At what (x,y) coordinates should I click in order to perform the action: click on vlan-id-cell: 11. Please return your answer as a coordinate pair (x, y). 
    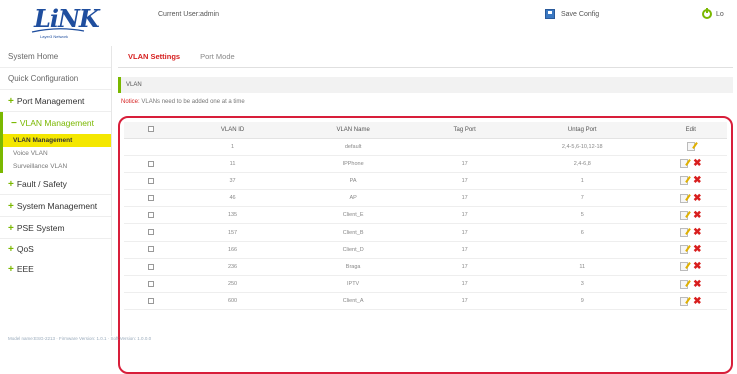
    Looking at the image, I should click on (232, 164).